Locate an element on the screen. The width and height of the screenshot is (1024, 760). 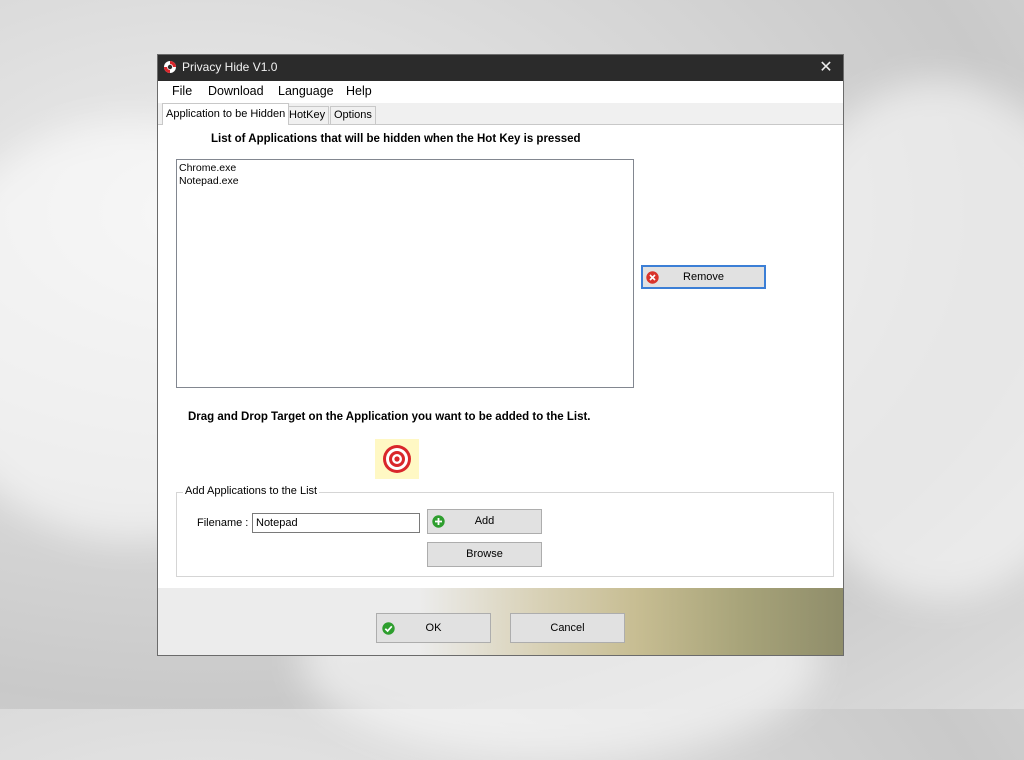
add-label: Add is located at coordinates (484, 521).